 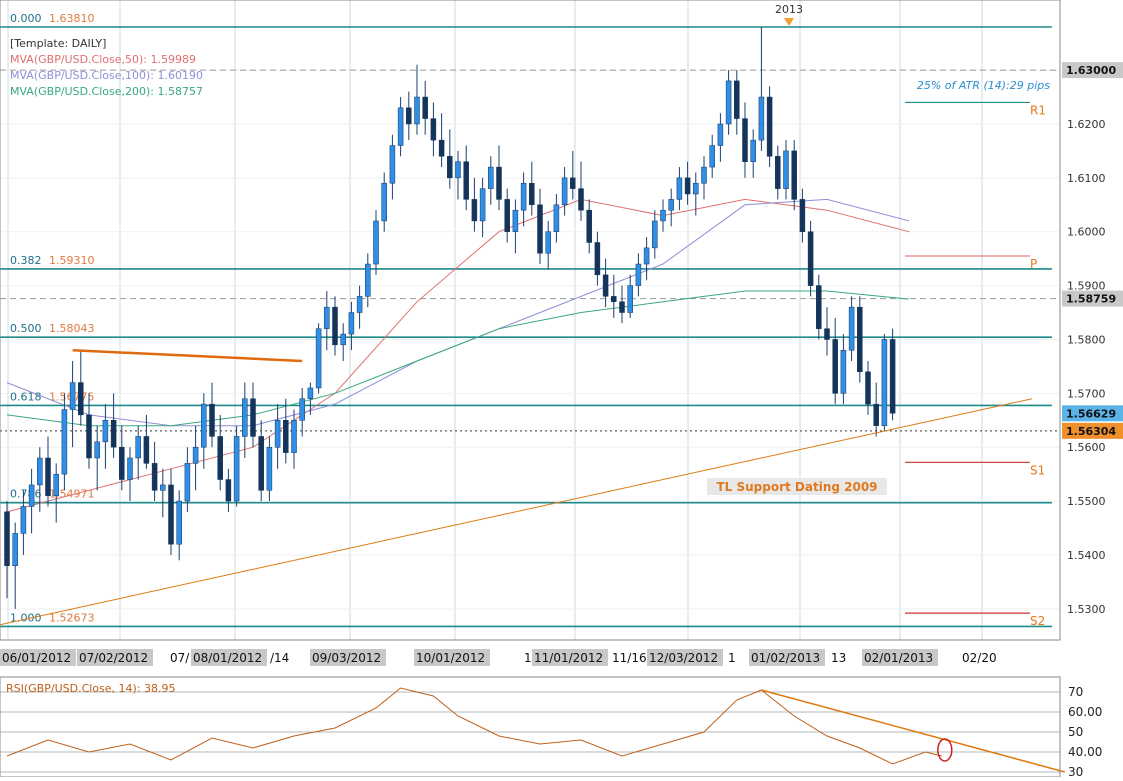 What do you see at coordinates (1038, 110) in the screenshot?
I see `pivot-label: R1` at bounding box center [1038, 110].